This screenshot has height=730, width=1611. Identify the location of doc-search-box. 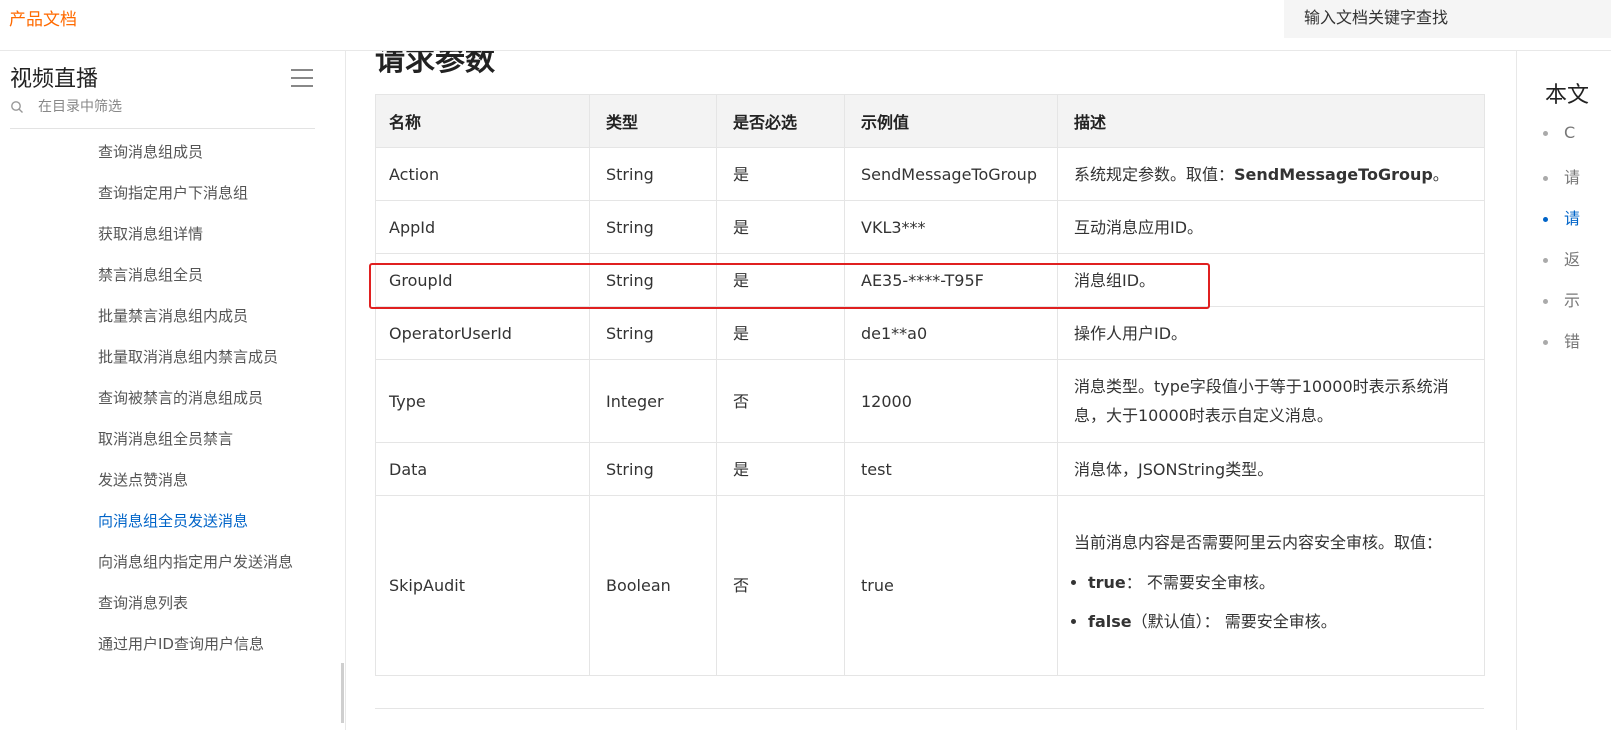
(1447, 19).